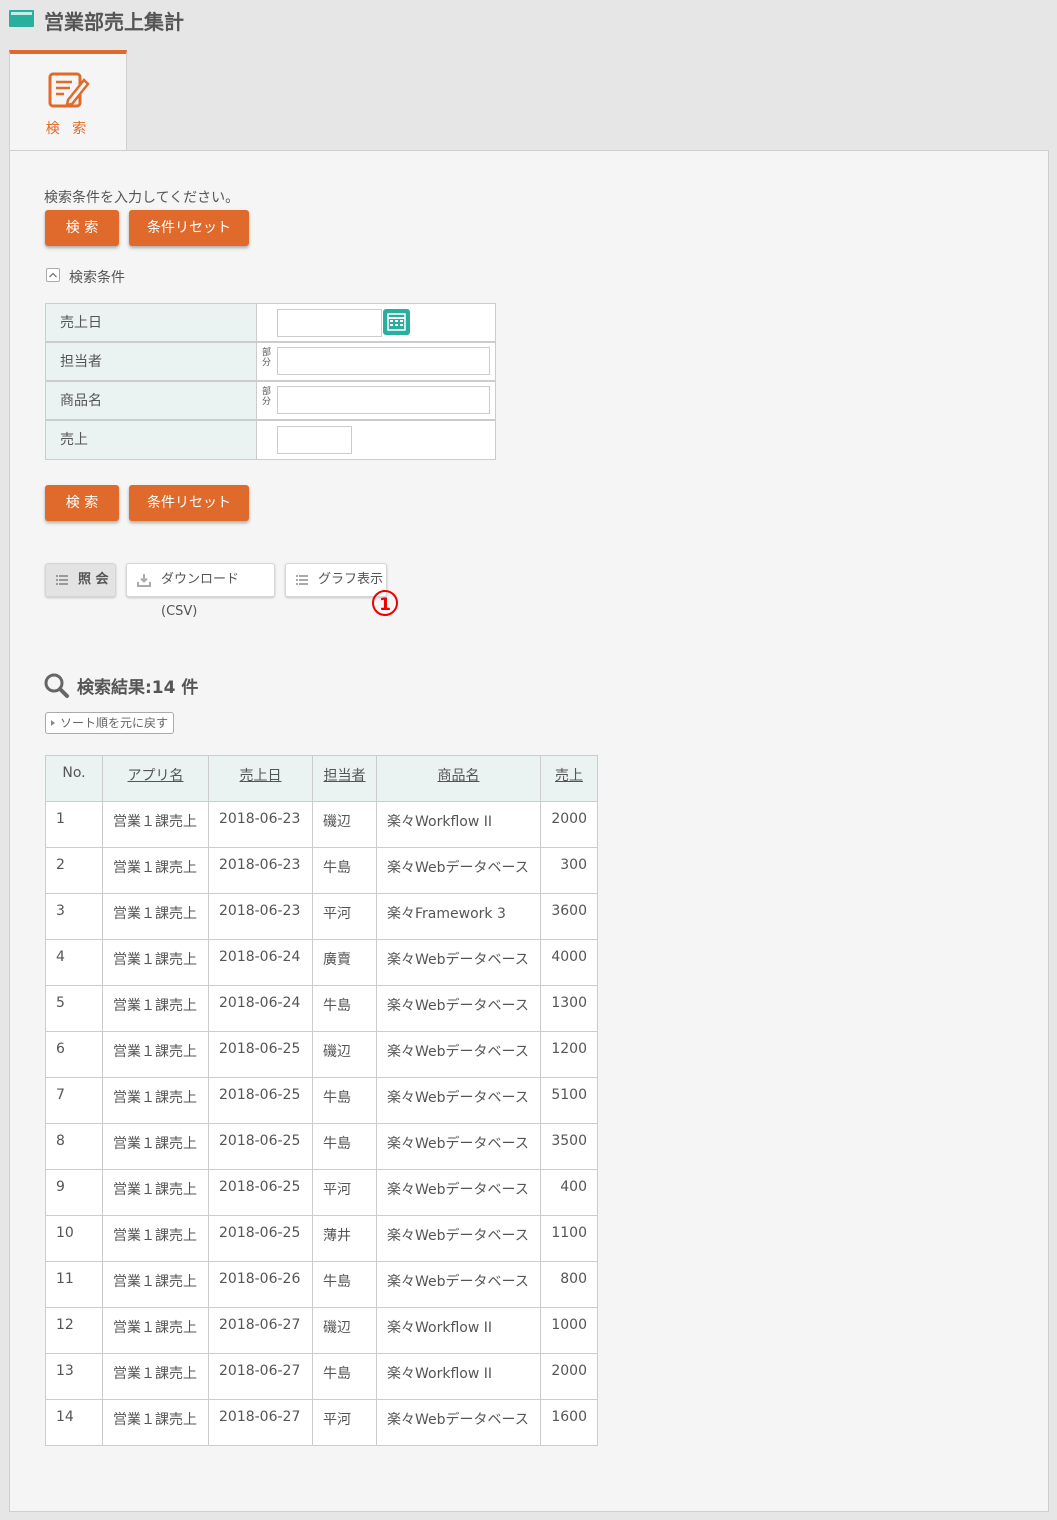 Image resolution: width=1057 pixels, height=1520 pixels. Describe the element at coordinates (109, 723) in the screenshot. I see `reset-sort-button: ソート順を元に戻す` at that location.